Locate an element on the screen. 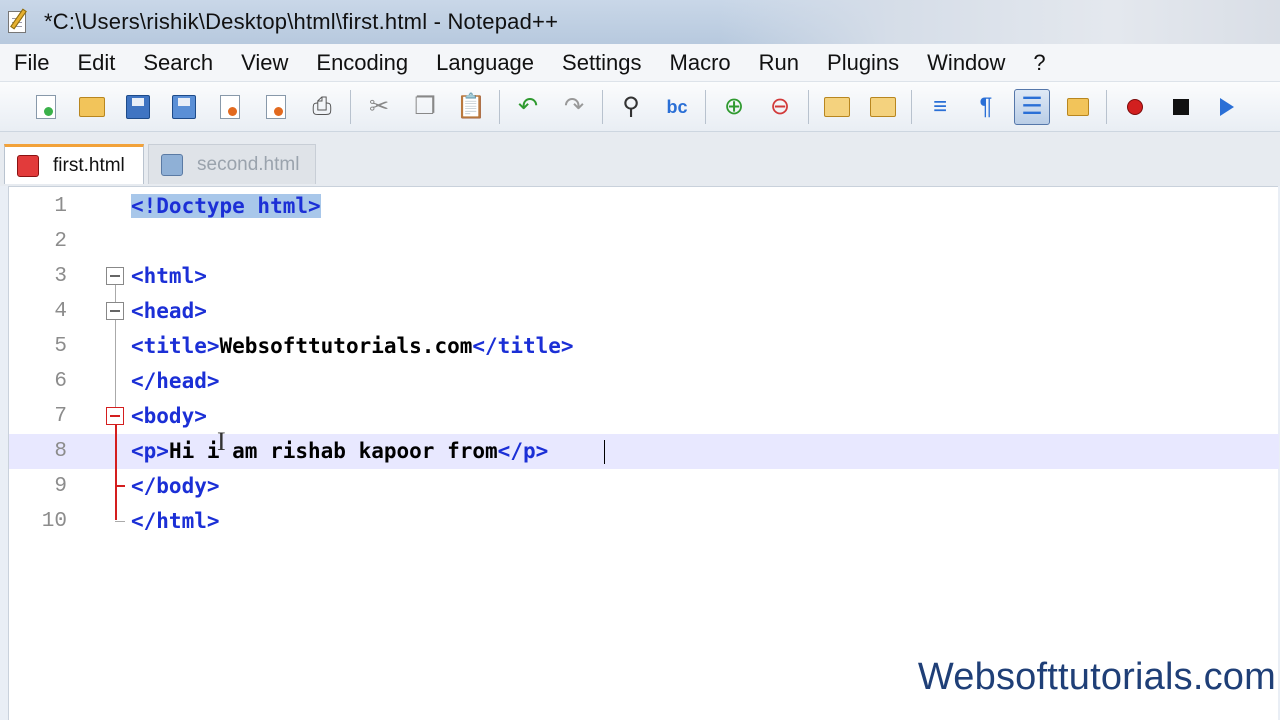  cut-icon: ✂ is located at coordinates (379, 107).